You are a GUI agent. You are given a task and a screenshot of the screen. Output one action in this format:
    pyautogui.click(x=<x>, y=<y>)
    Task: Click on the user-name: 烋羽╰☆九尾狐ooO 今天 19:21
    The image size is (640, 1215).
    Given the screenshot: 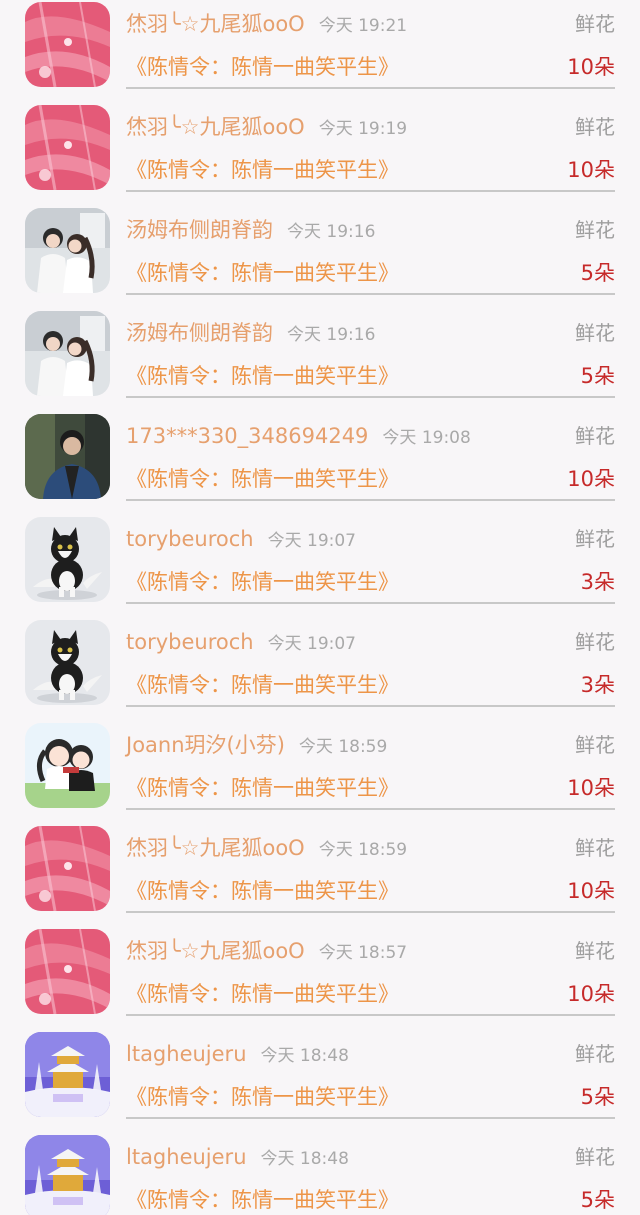 What is the action you would take?
    pyautogui.click(x=266, y=25)
    